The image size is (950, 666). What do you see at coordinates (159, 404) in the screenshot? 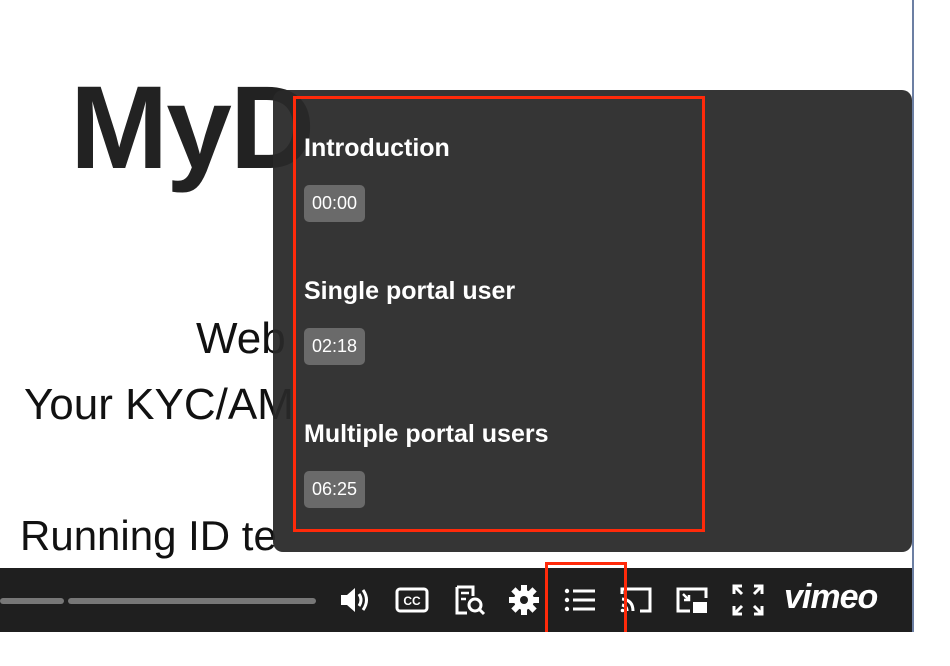
I see `slide-text-line-2: Your KYC/AM` at bounding box center [159, 404].